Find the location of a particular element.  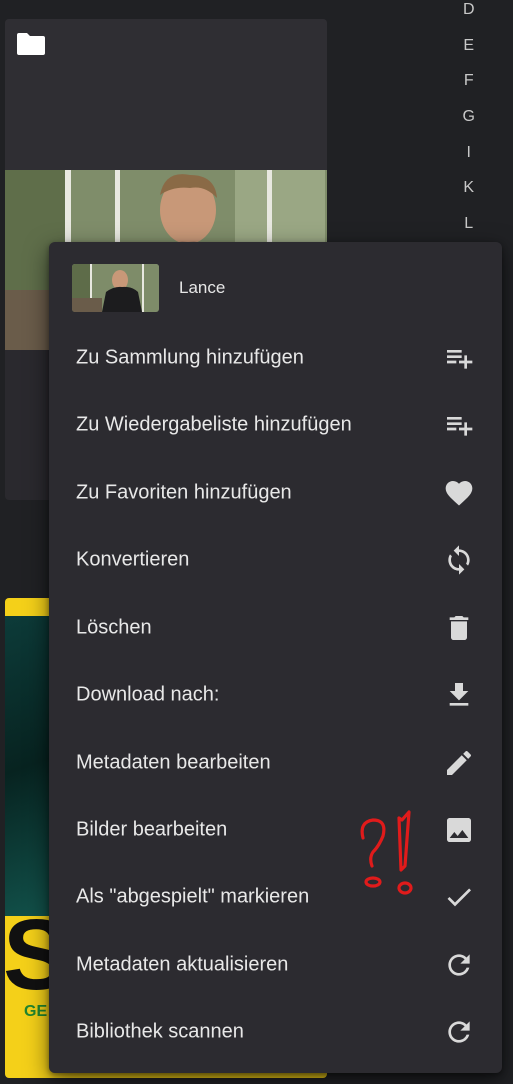

menu-title: Lance is located at coordinates (202, 287).